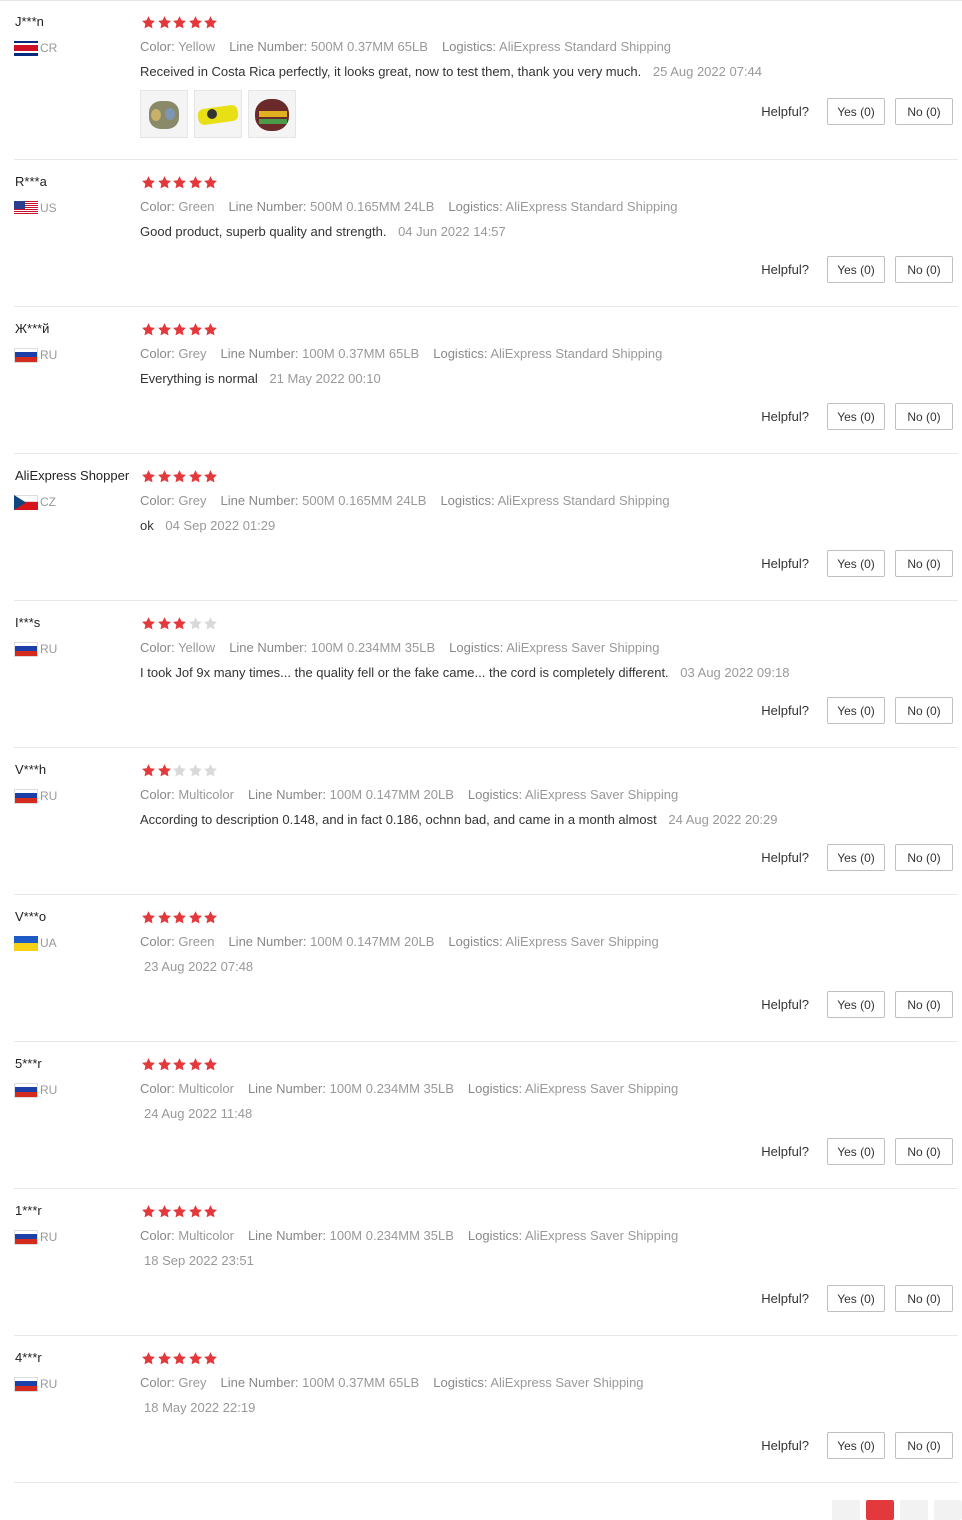 Image resolution: width=962 pixels, height=1520 pixels. What do you see at coordinates (199, 1260) in the screenshot?
I see `review-date: 18 Sep 2022 23:51` at bounding box center [199, 1260].